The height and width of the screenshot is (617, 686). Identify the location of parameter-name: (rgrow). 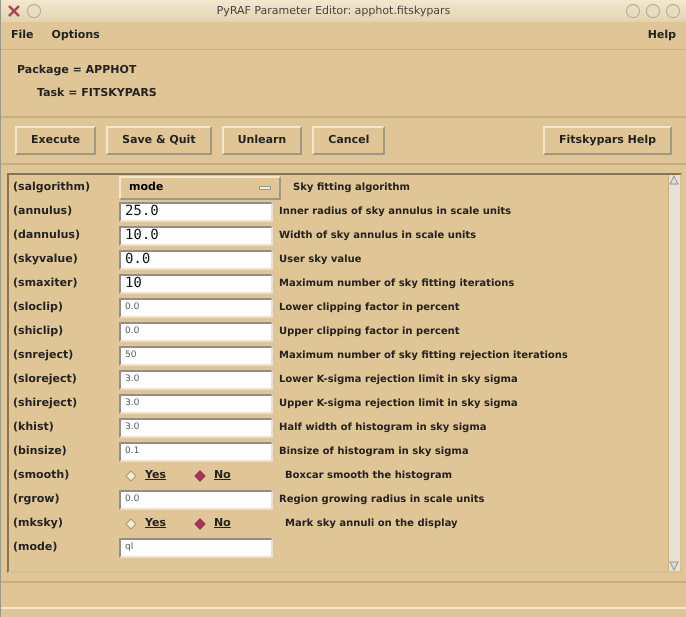
(36, 499).